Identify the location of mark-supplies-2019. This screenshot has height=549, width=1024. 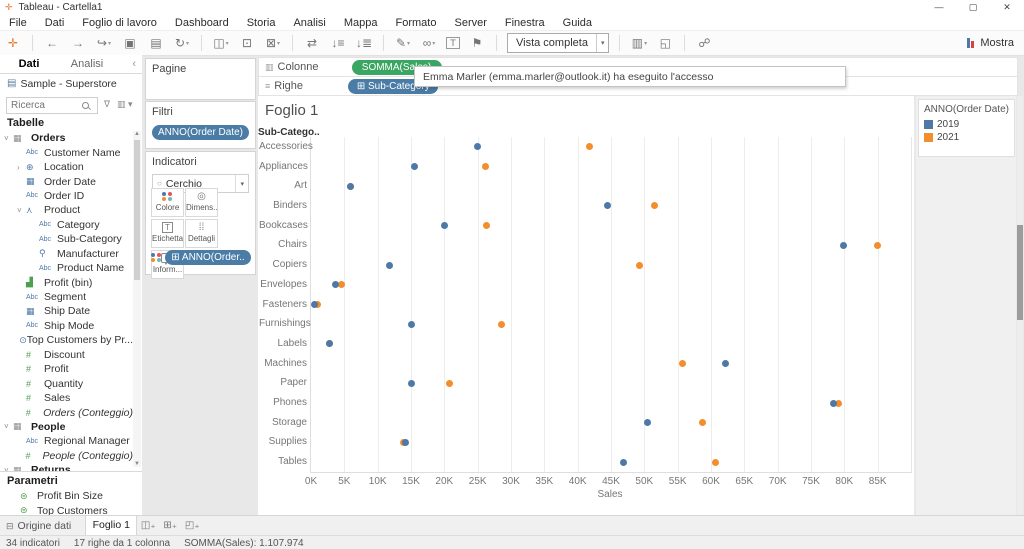
(406, 442).